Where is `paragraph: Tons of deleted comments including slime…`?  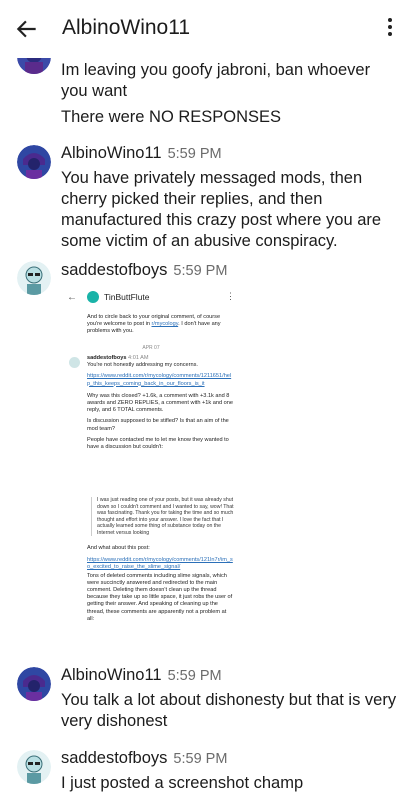
paragraph: Tons of deleted comments including slime… is located at coordinates (160, 597).